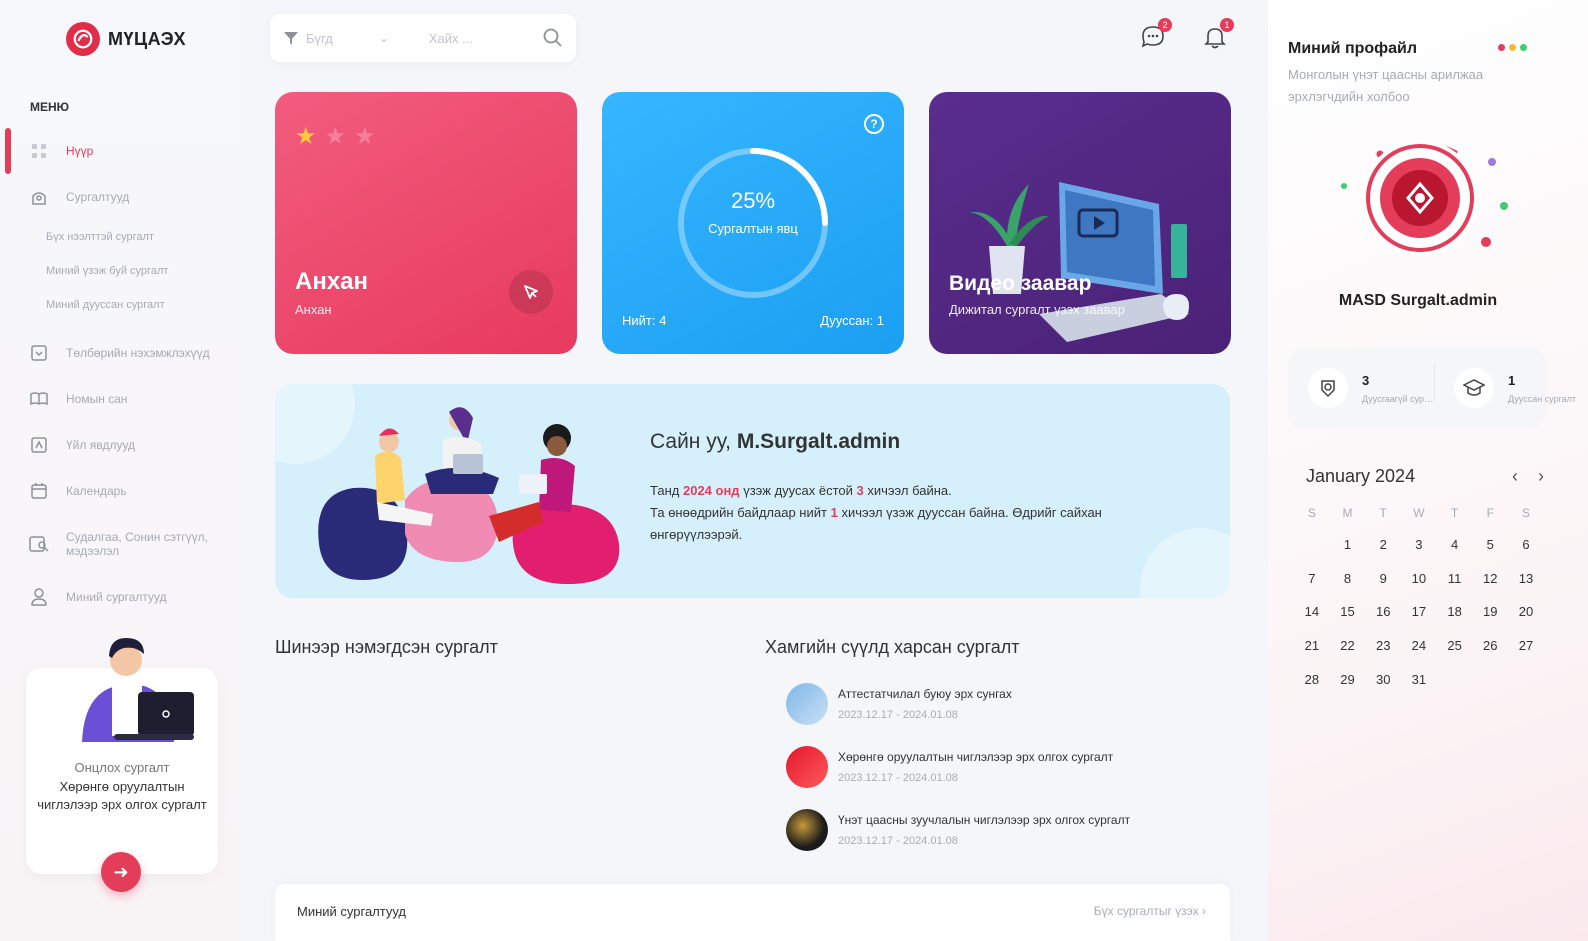 The height and width of the screenshot is (941, 1588). What do you see at coordinates (1490, 612) in the screenshot?
I see `calendar-day: 19` at bounding box center [1490, 612].